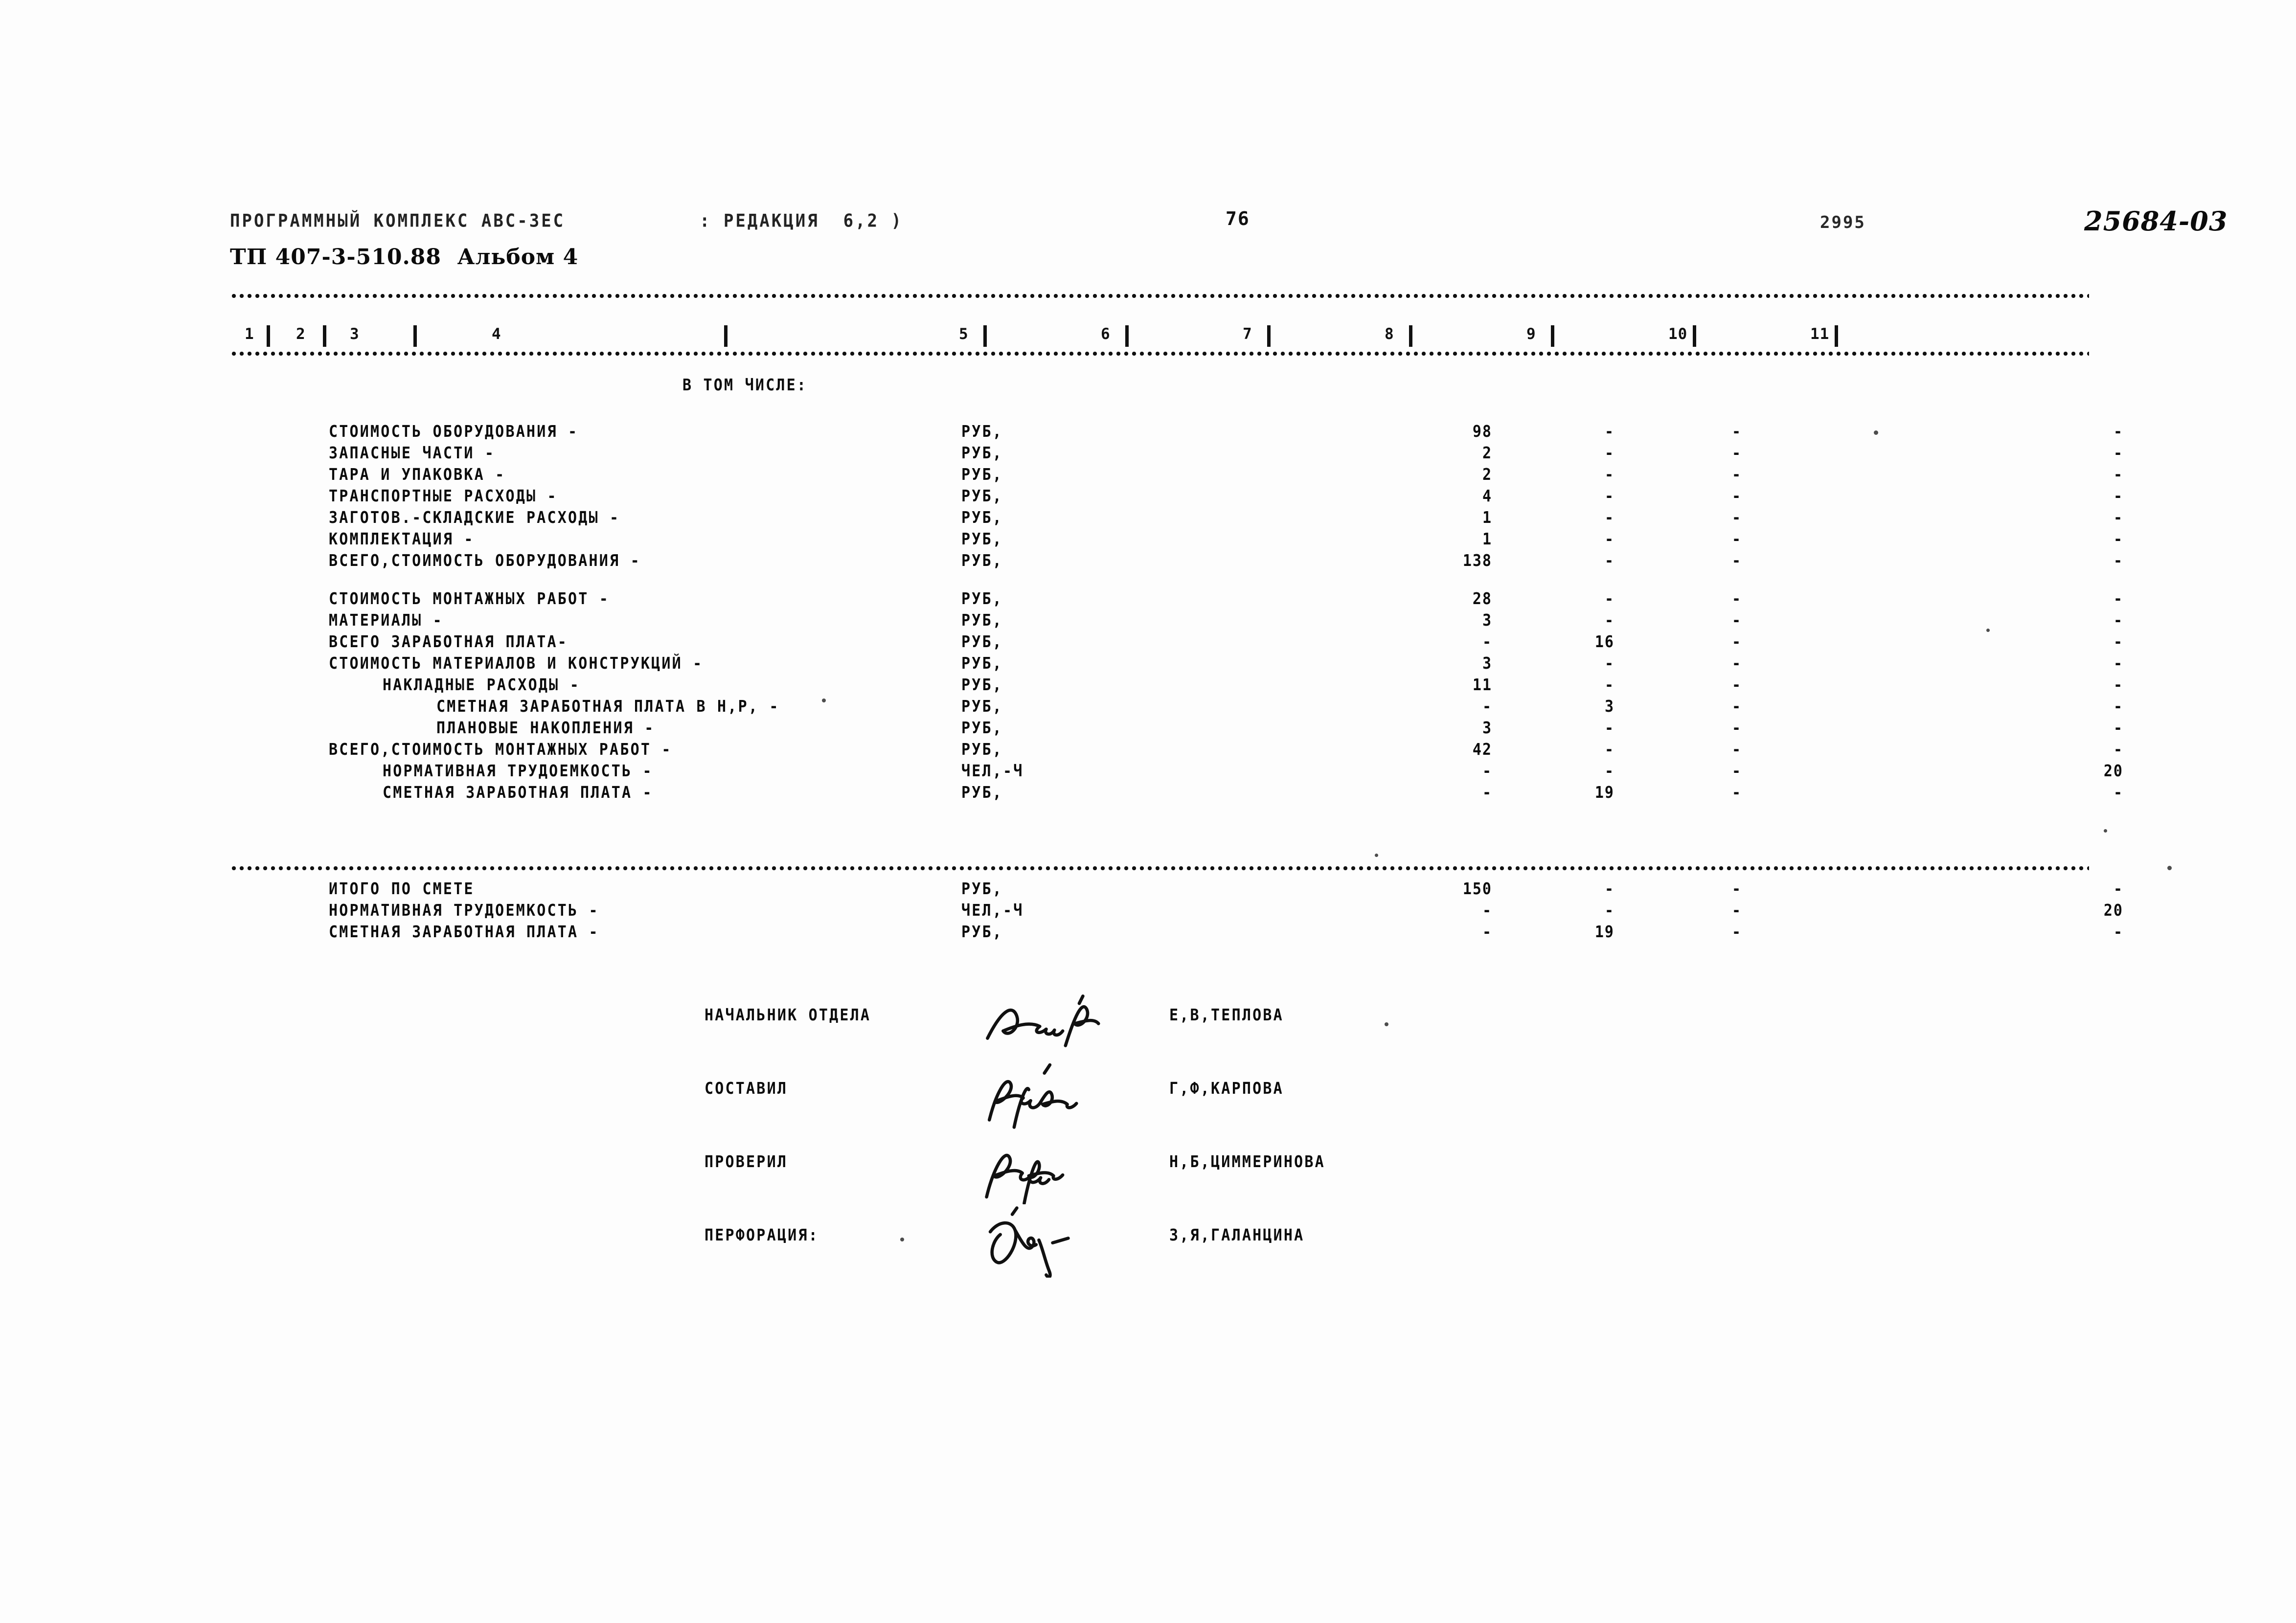 The image size is (2296, 1623). I want to click on row-value-c7: 138, so click(1477, 560).